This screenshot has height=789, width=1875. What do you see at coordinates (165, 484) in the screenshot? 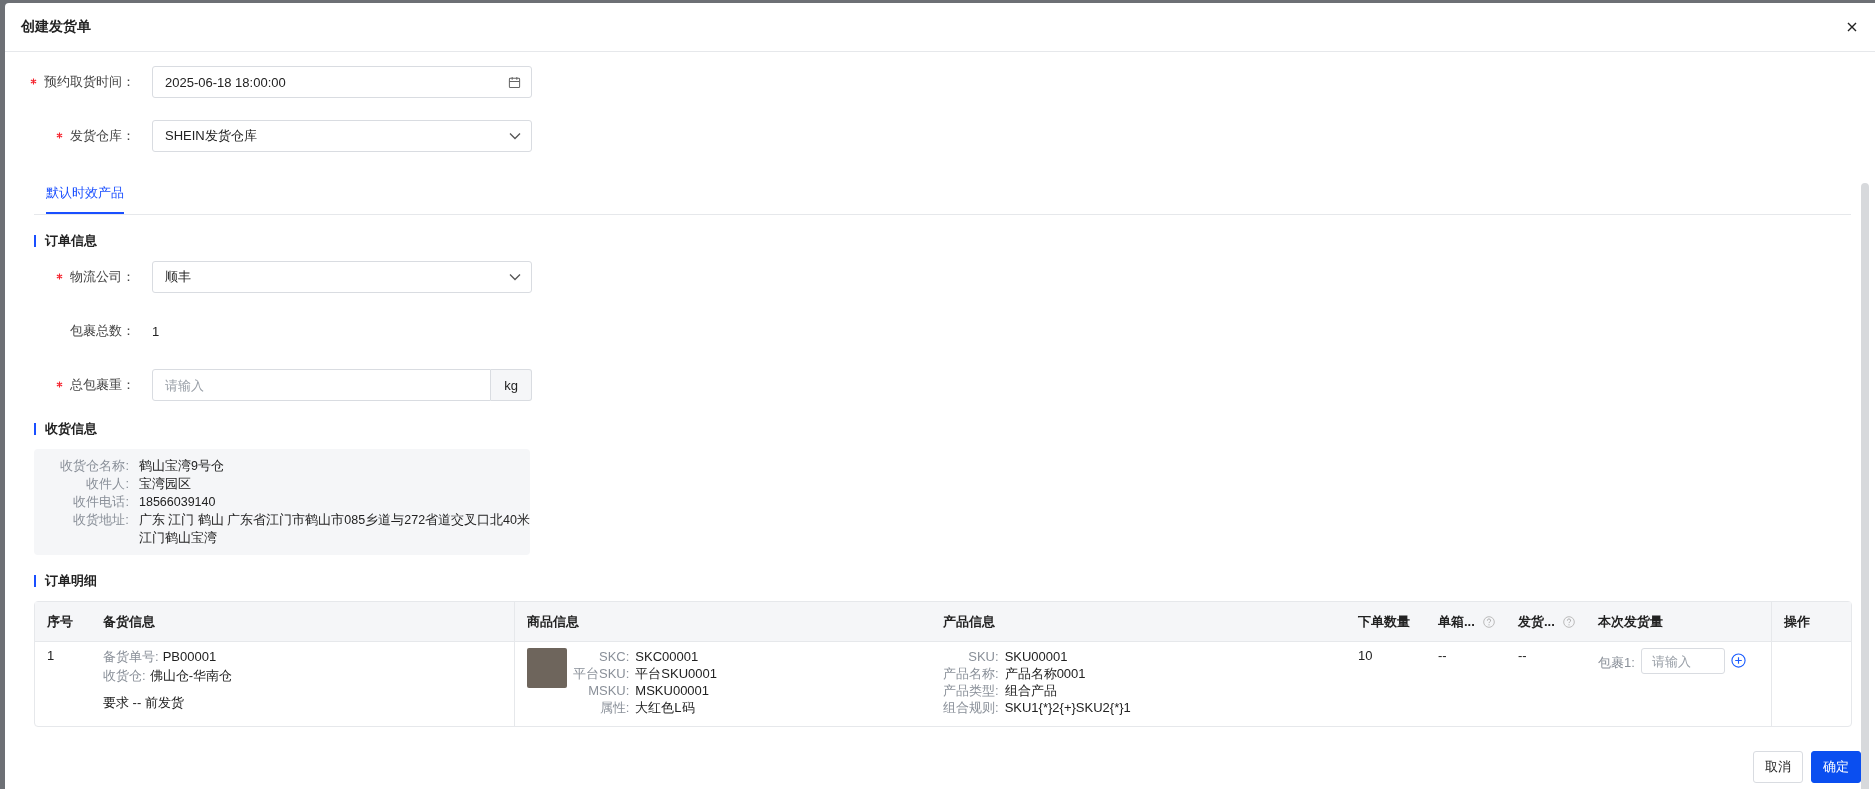
I see `info-value: 宝湾园区` at bounding box center [165, 484].